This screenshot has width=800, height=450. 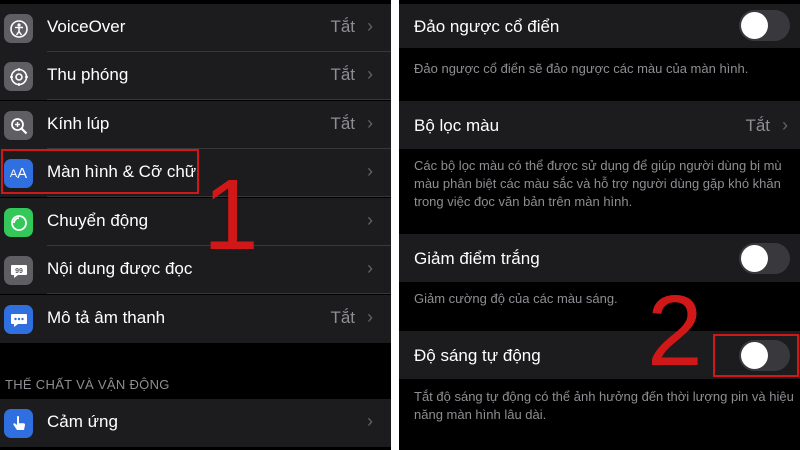 I want to click on row-label: Cảm ứng, so click(x=82, y=421).